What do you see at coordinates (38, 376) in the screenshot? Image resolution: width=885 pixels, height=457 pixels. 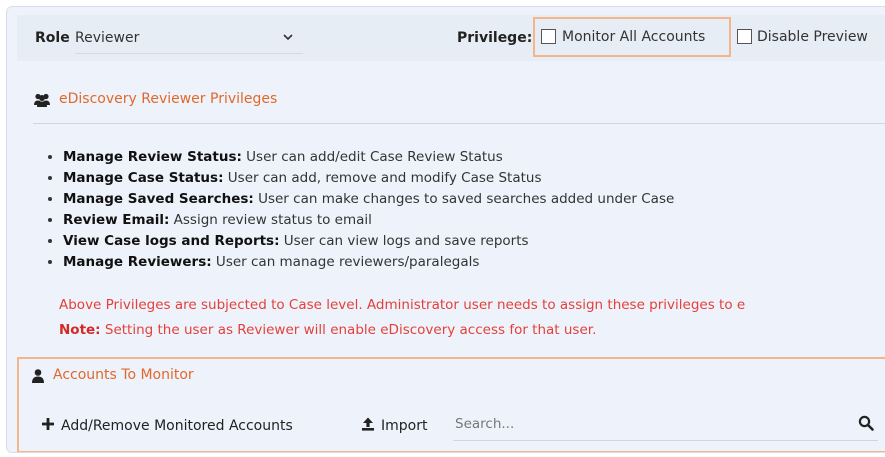 I see `user-icon` at bounding box center [38, 376].